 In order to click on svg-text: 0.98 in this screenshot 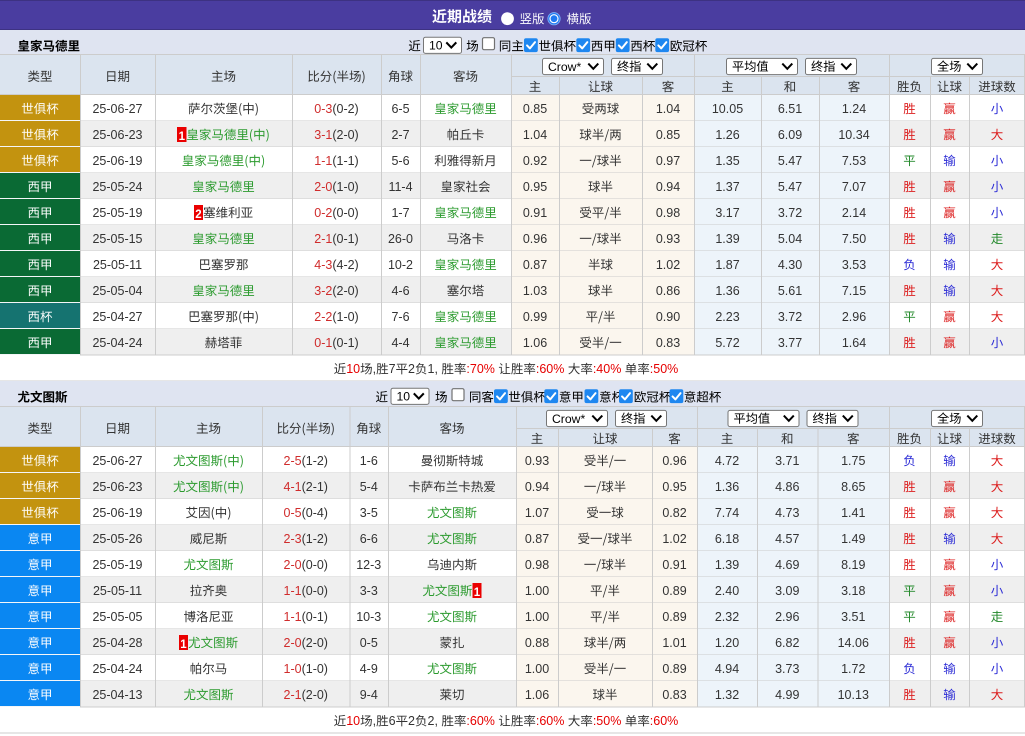, I will do `click(537, 565)`.